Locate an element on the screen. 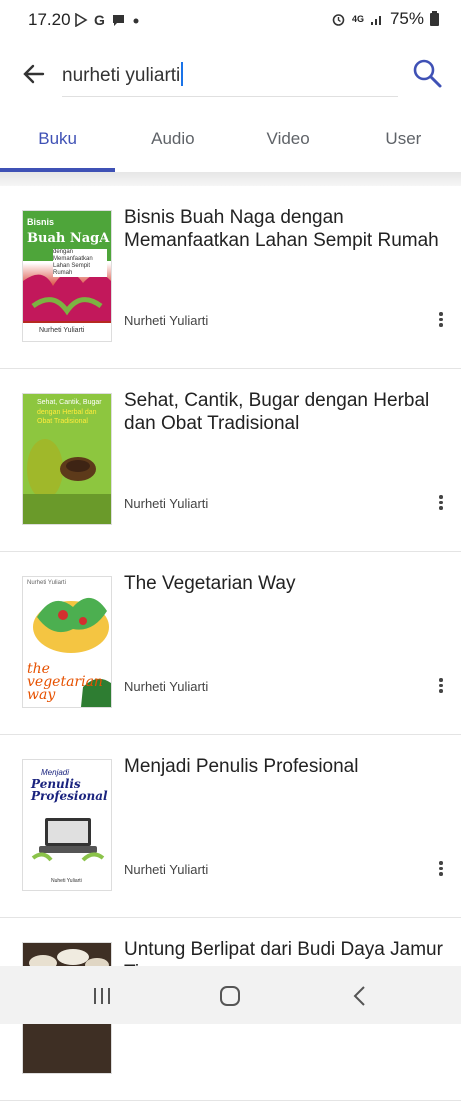 The width and height of the screenshot is (461, 1101). status-left-icons: G is located at coordinates (107, 20).